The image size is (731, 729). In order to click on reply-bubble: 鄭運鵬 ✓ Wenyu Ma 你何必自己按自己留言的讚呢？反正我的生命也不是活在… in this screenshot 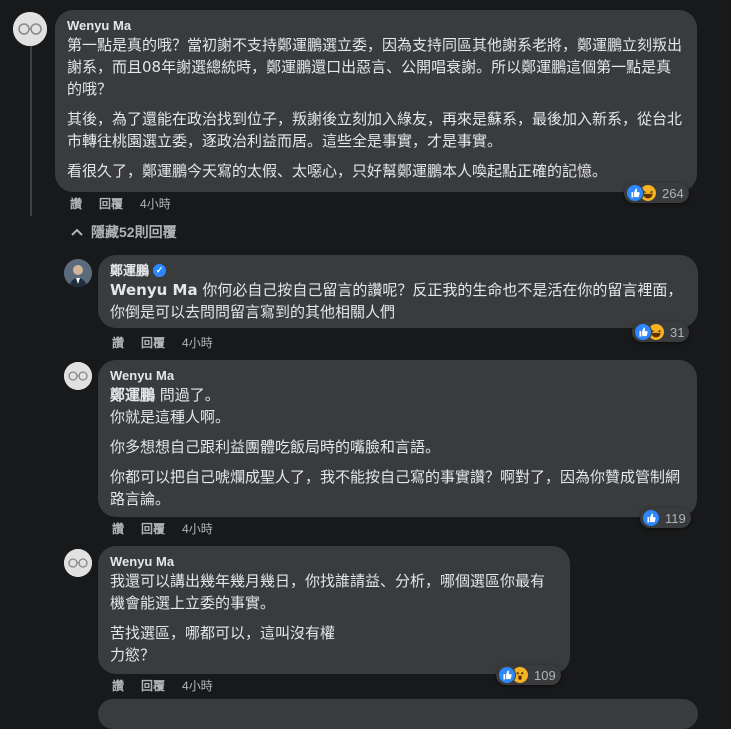, I will do `click(398, 291)`.